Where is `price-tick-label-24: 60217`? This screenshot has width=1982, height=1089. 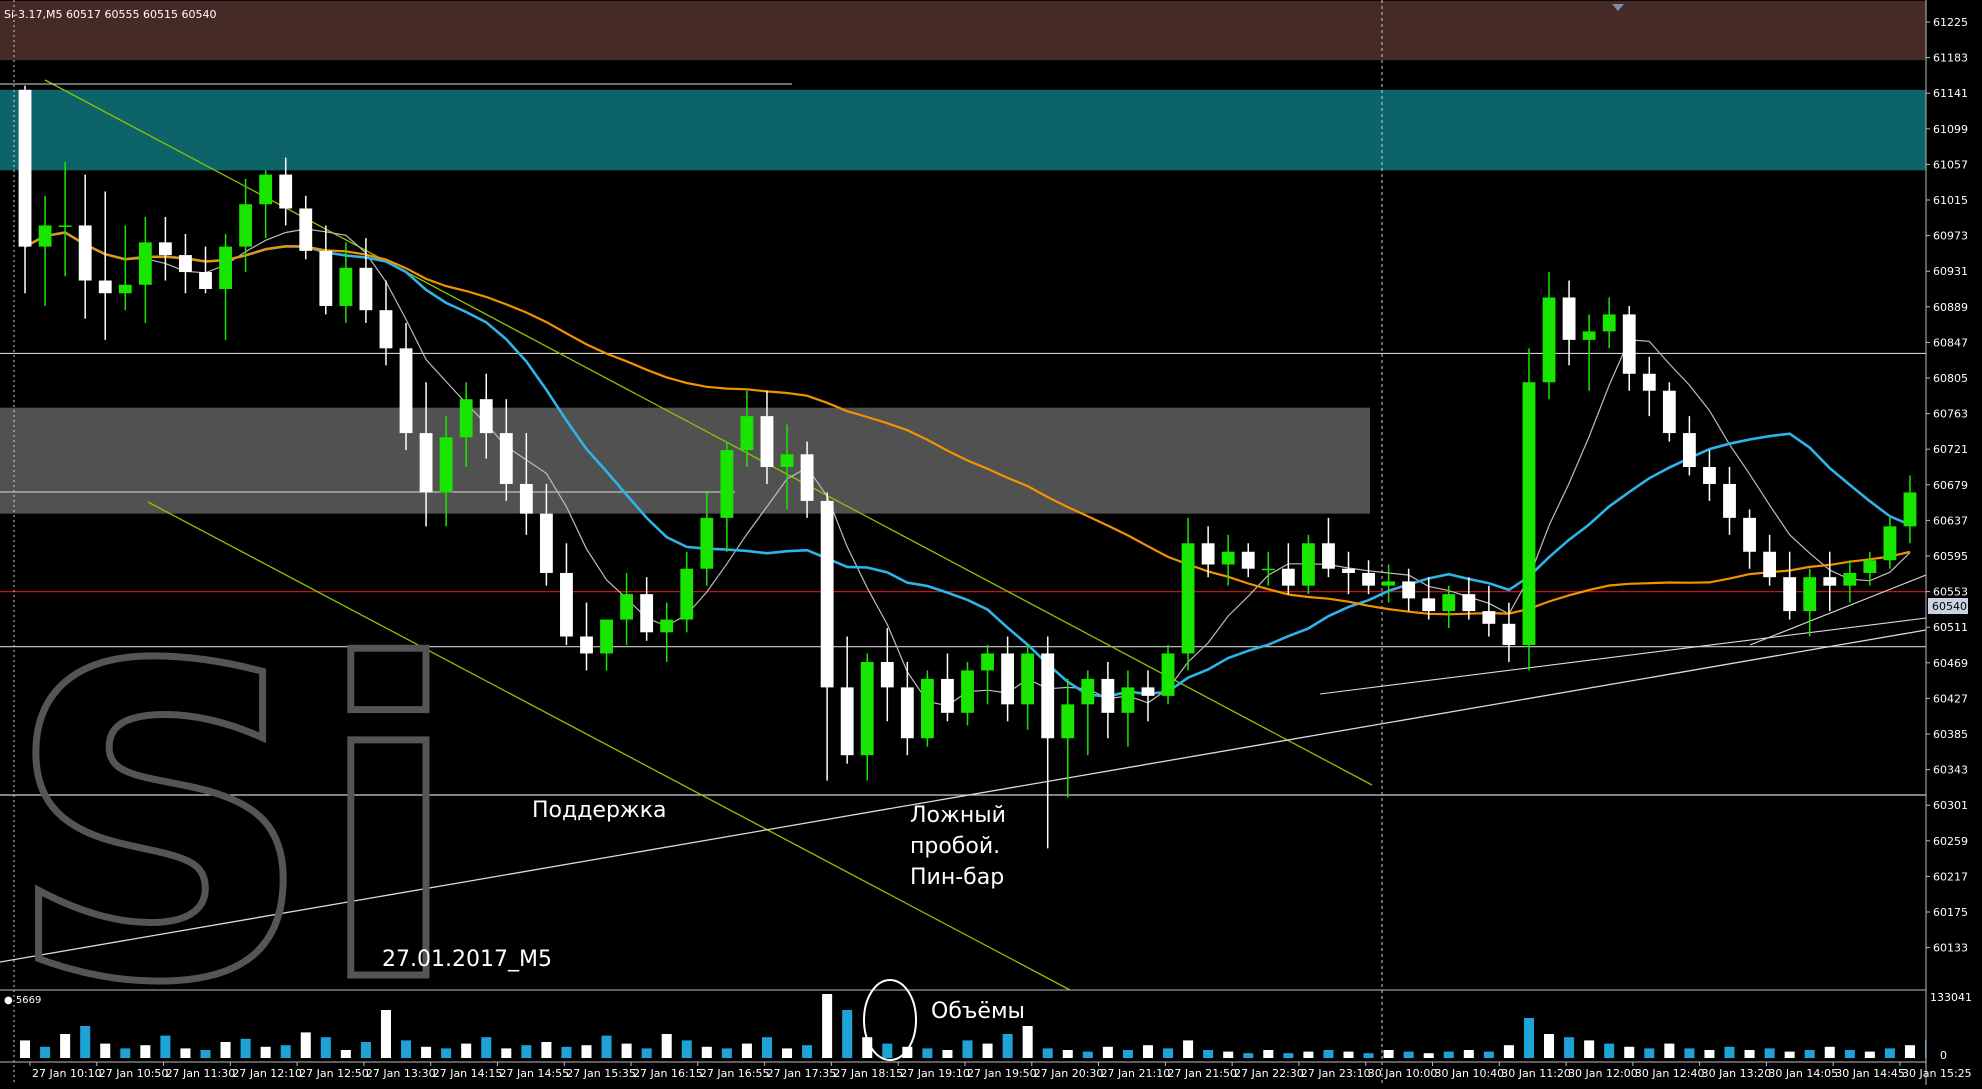
price-tick-label-24: 60217 is located at coordinates (1950, 876).